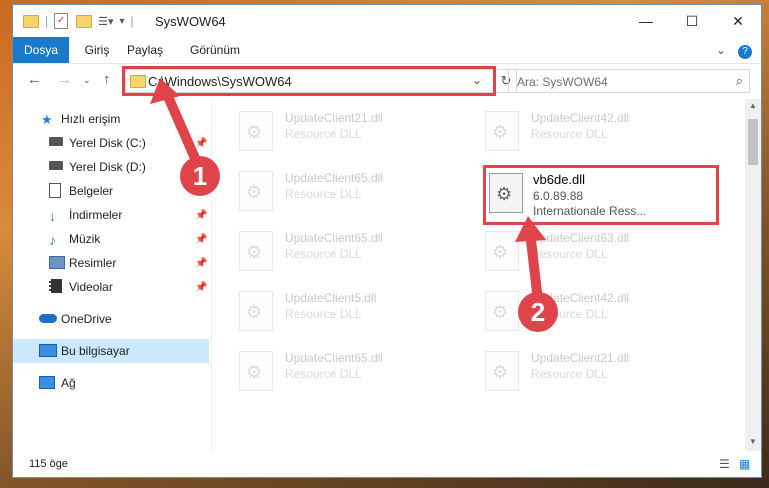 This screenshot has height=488, width=769. I want to click on arrow-1-shaft, so click(182, 128).